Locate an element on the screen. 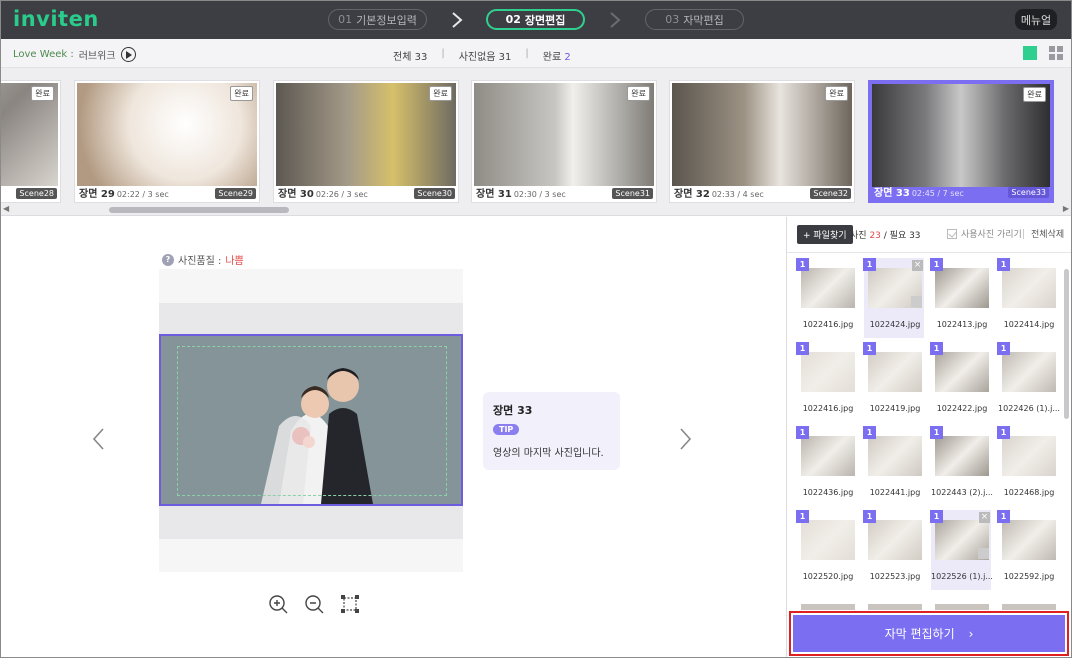  safe-area-guide is located at coordinates (312, 421).